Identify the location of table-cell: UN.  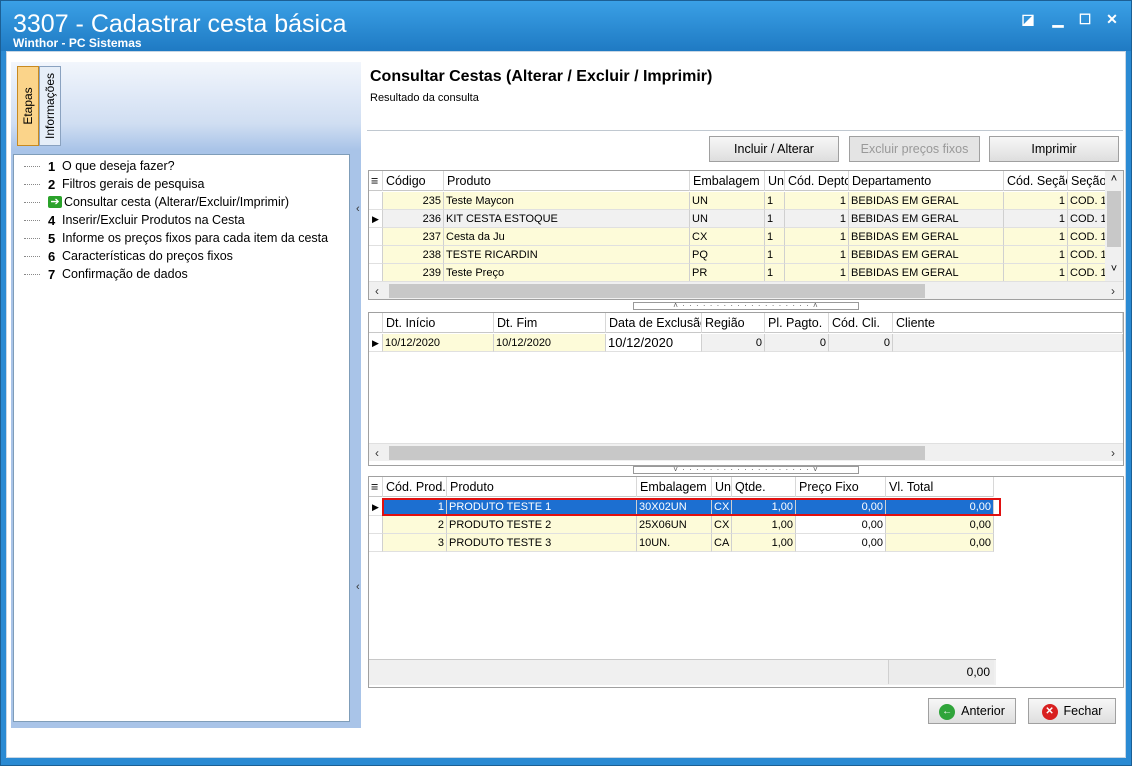
(727, 201).